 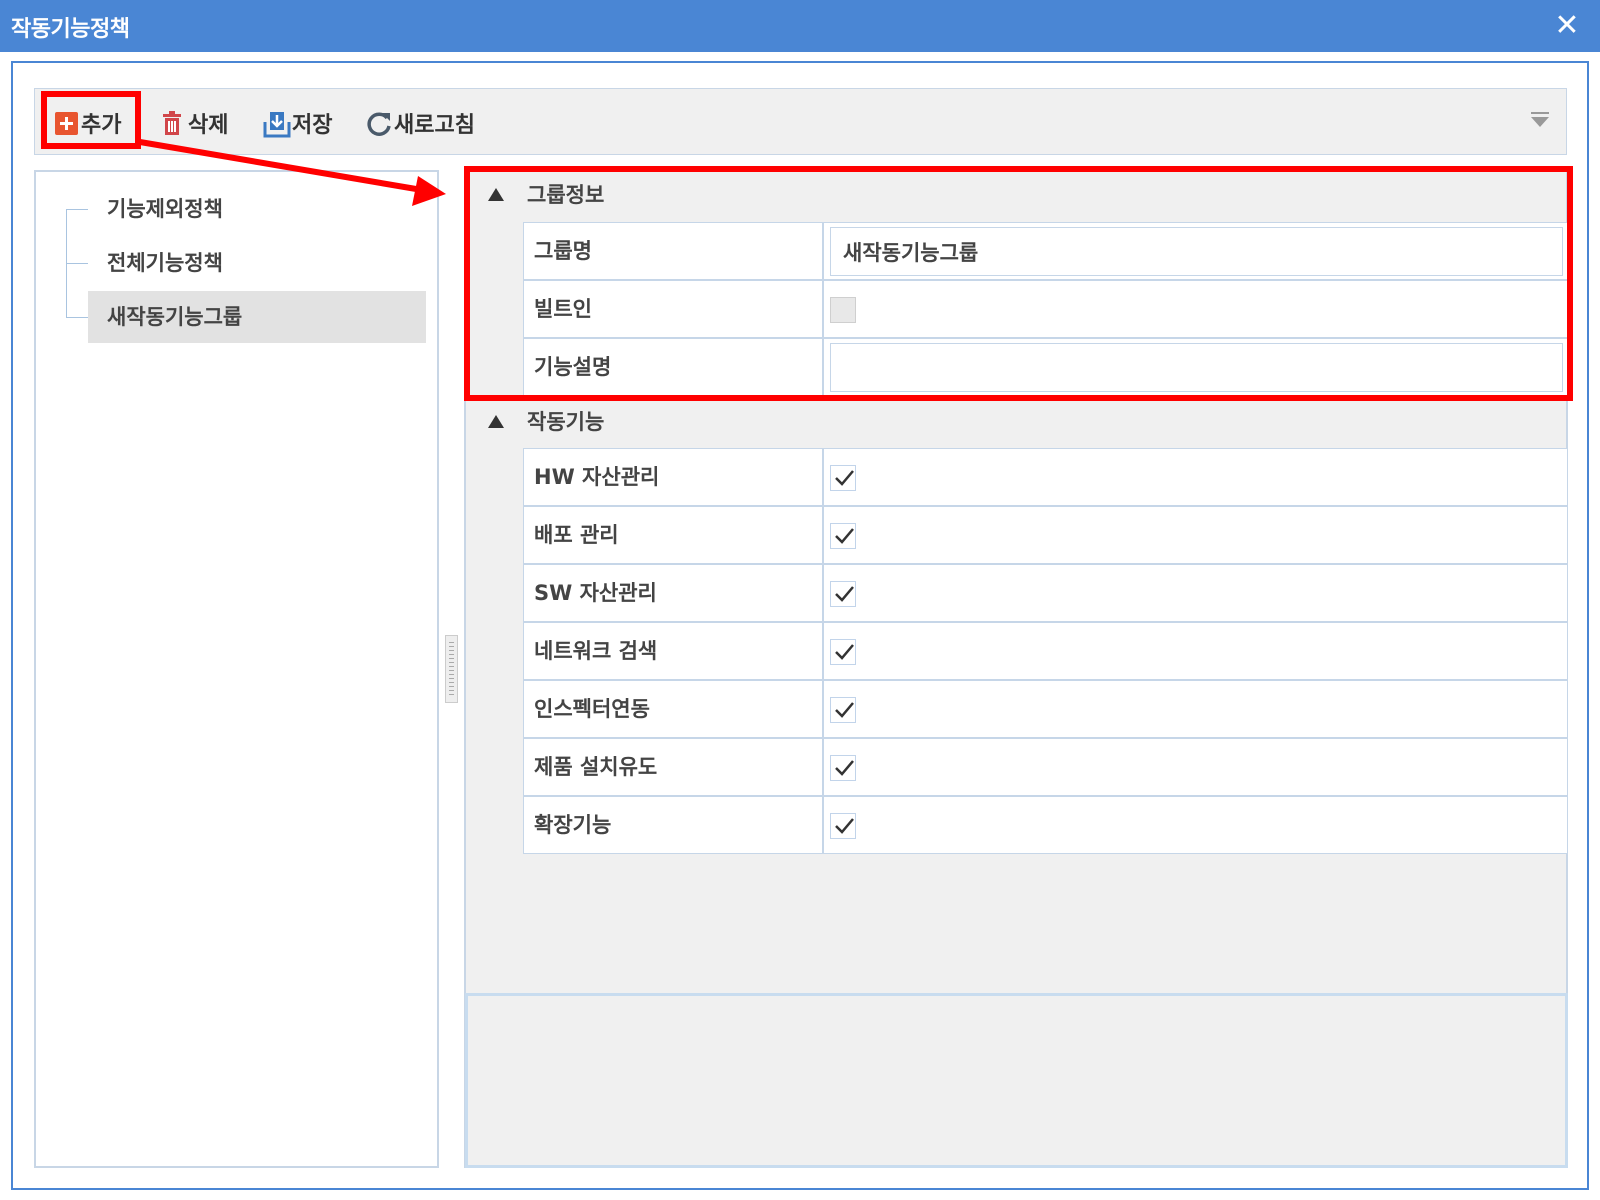 I want to click on prop-label: 기능설명, so click(x=674, y=367).